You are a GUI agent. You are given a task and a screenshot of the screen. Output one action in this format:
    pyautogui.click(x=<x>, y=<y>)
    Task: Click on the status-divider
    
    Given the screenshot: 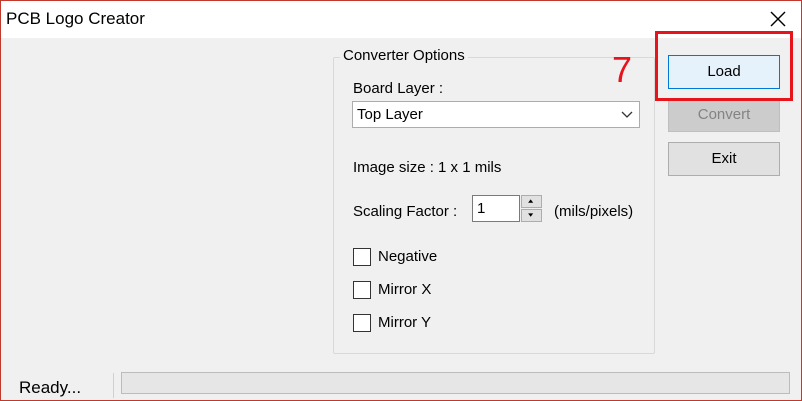 What is the action you would take?
    pyautogui.click(x=113, y=385)
    